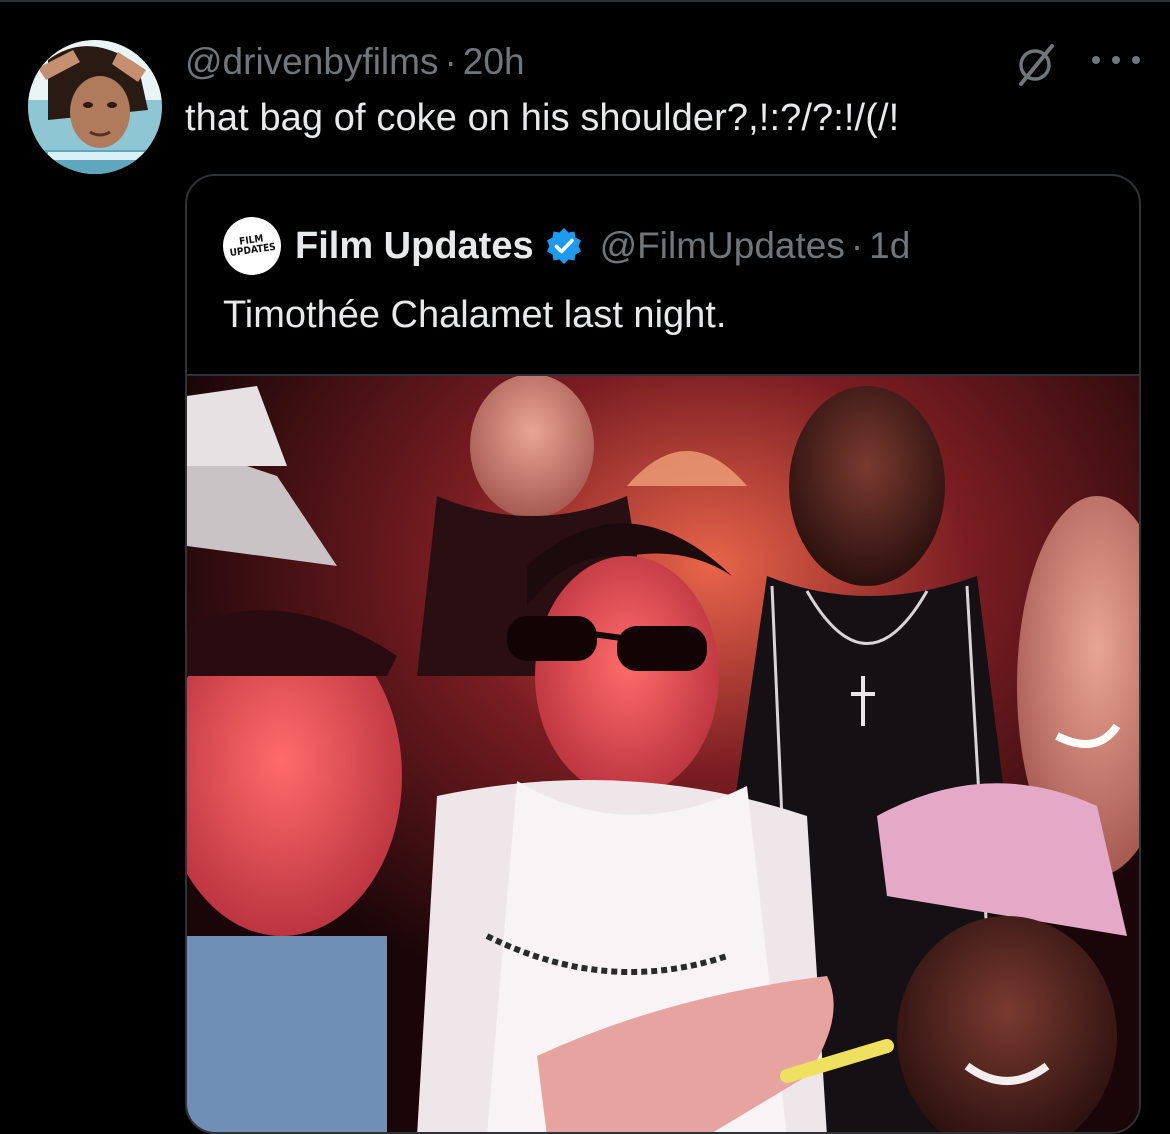 This screenshot has height=1134, width=1170. I want to click on tweet-timestamp: 20h, so click(494, 62).